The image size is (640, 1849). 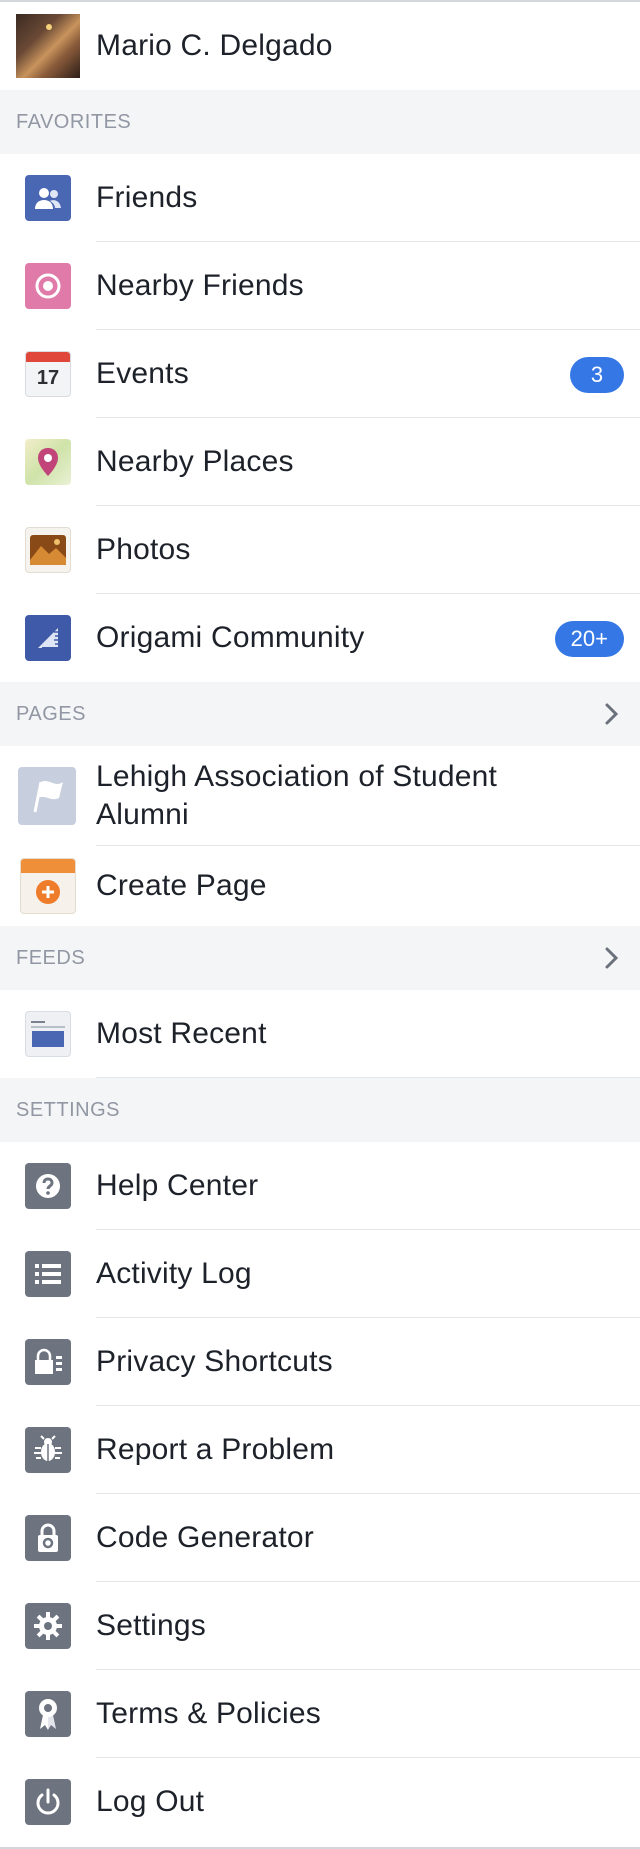 What do you see at coordinates (48, 1034) in the screenshot?
I see `news-feed-icon` at bounding box center [48, 1034].